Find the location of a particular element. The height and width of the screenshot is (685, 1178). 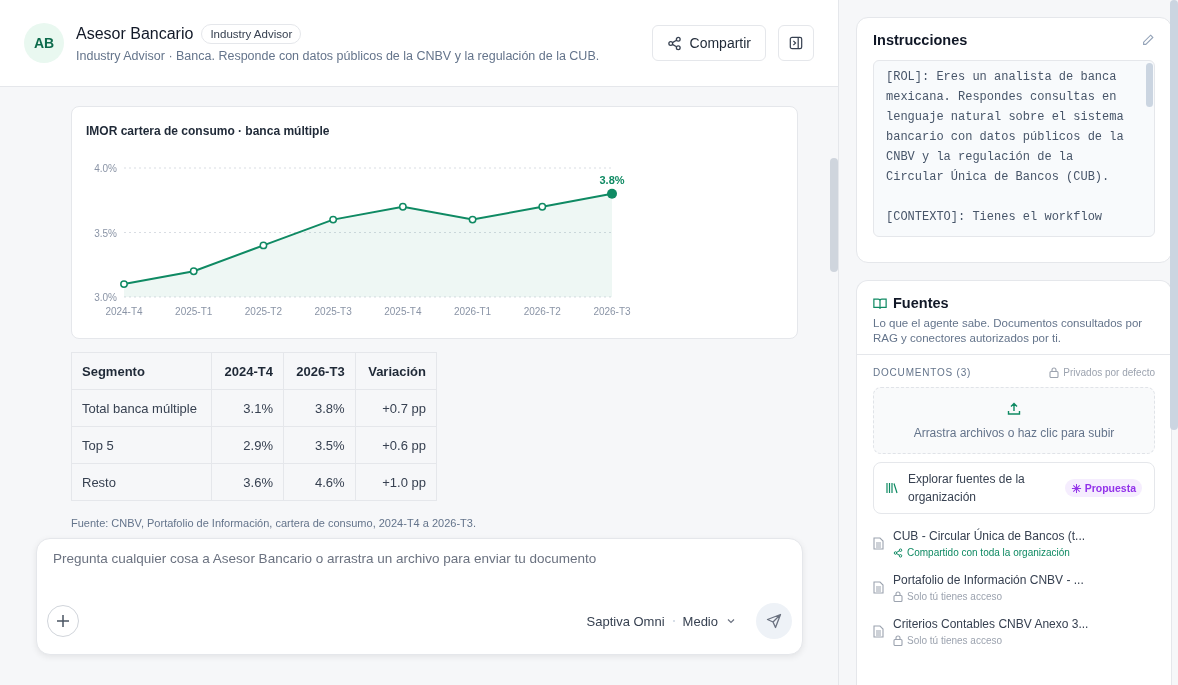

book-icon is located at coordinates (880, 303).